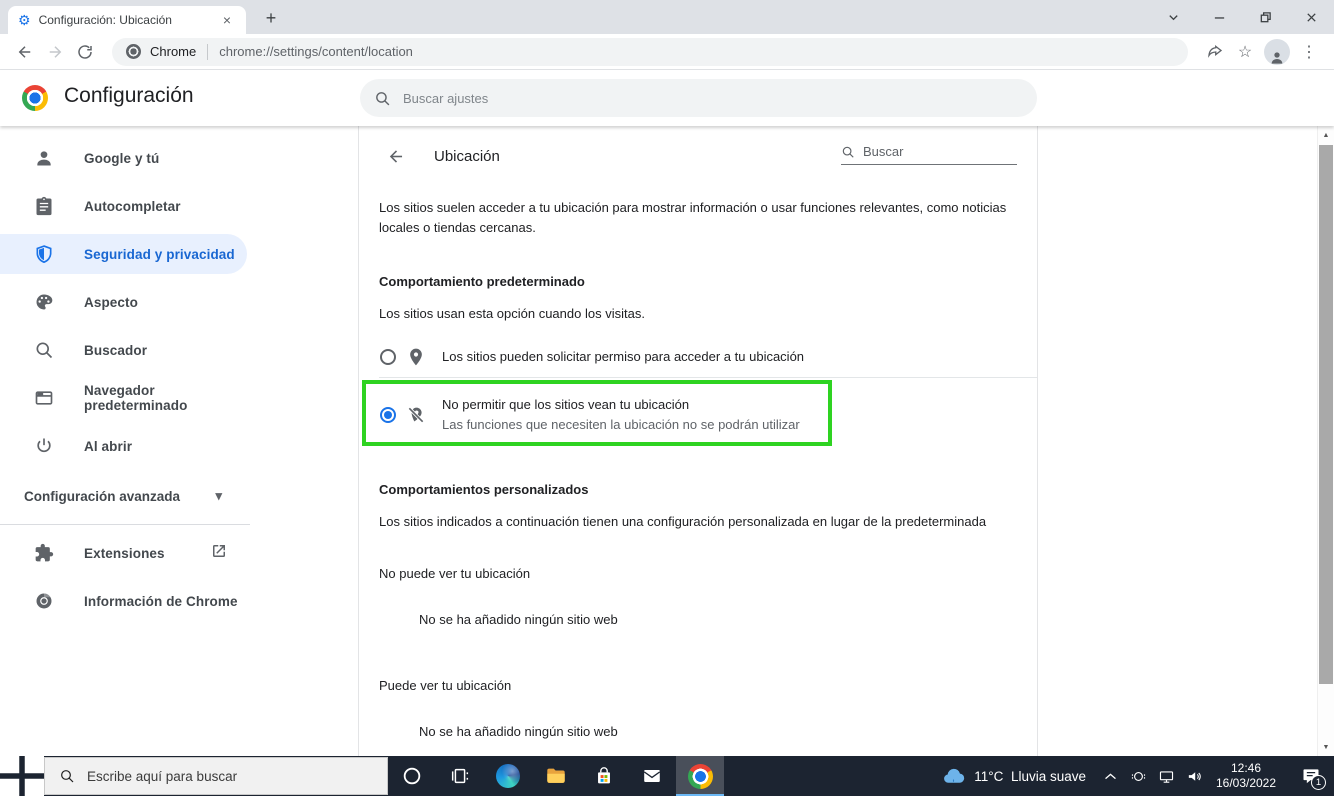 This screenshot has height=796, width=1334. I want to click on sidebar-item-security-privacy: Seguridad y privacidad, so click(123, 254).